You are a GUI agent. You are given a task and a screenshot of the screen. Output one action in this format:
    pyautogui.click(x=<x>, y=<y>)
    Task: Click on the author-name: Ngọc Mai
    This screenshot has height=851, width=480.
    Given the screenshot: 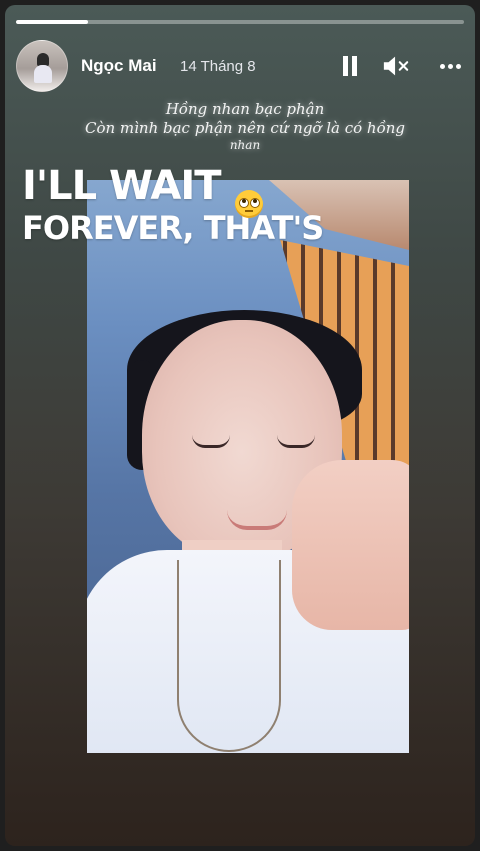 What is the action you would take?
    pyautogui.click(x=119, y=66)
    